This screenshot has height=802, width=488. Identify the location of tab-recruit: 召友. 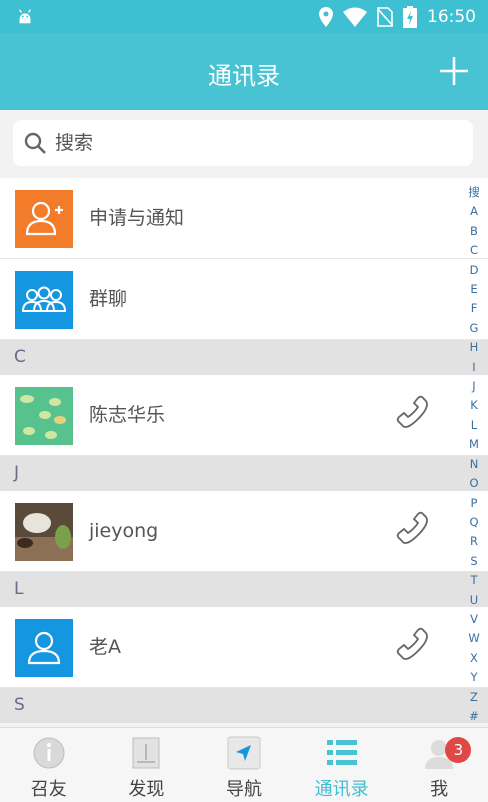
(49, 765).